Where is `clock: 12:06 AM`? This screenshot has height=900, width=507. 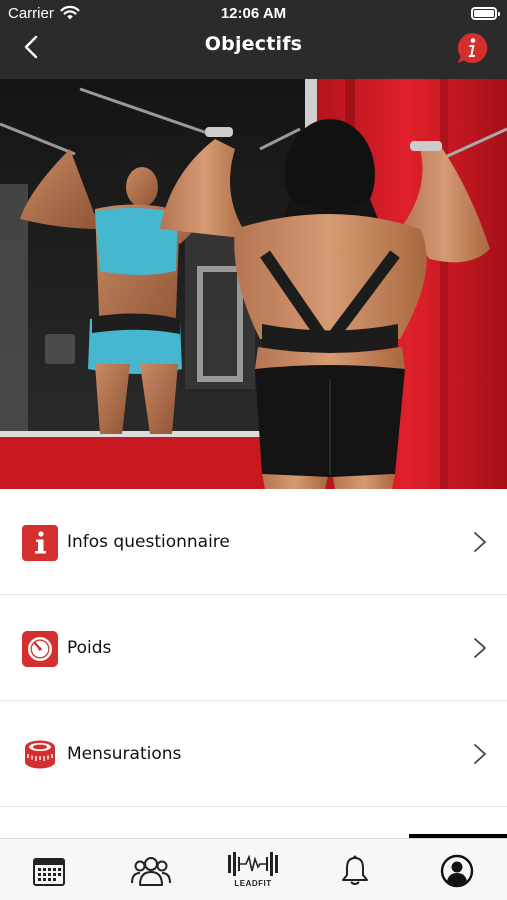 clock: 12:06 AM is located at coordinates (253, 13).